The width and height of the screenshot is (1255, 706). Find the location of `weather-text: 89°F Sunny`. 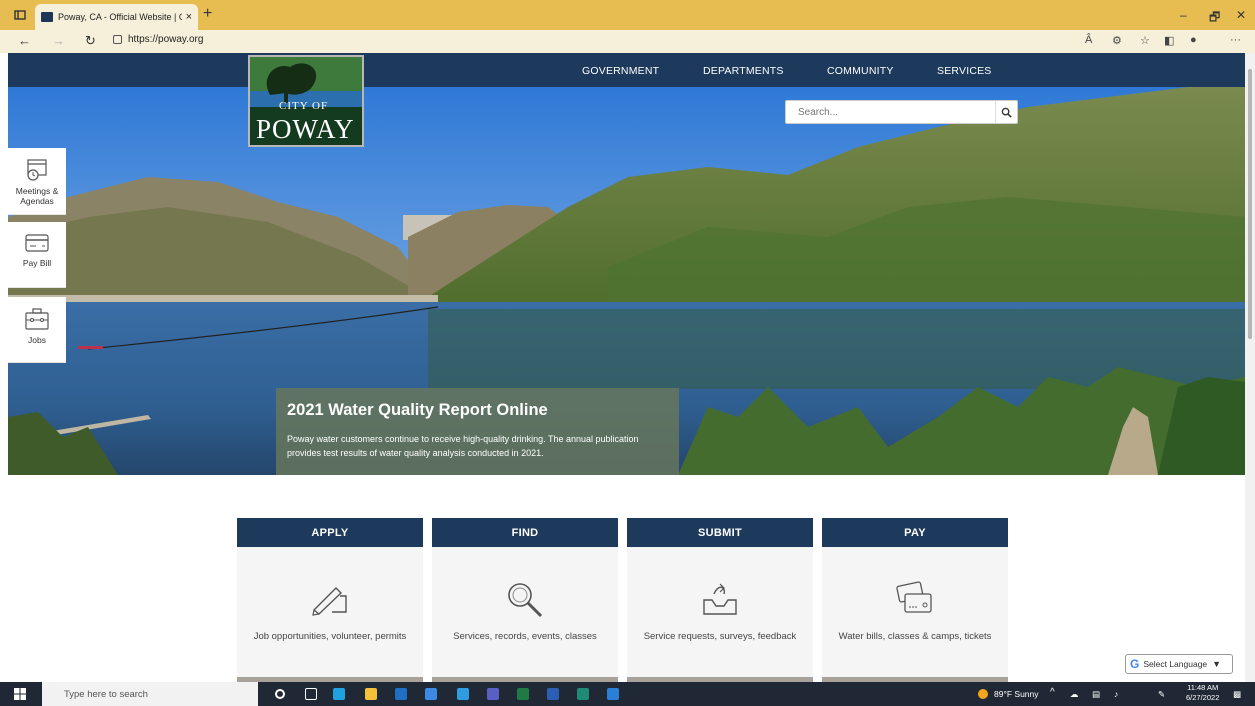

weather-text: 89°F Sunny is located at coordinates (1016, 694).